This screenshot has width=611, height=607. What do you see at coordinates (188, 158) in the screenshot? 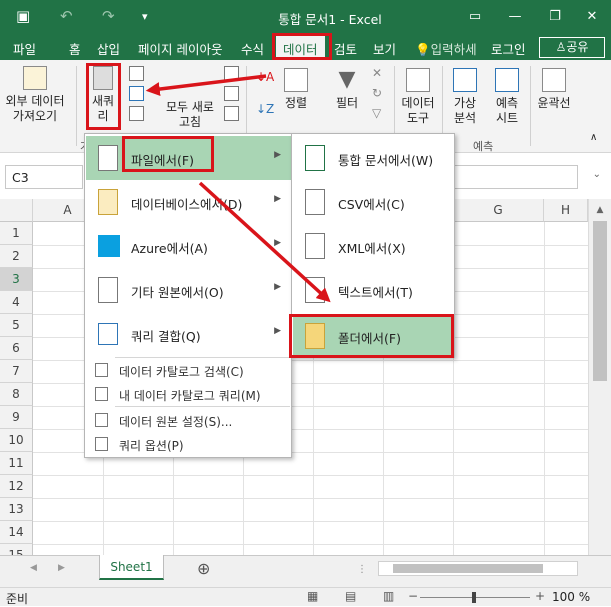
I see `menu-item-from-file: 파일에서(F) ▶` at bounding box center [188, 158].